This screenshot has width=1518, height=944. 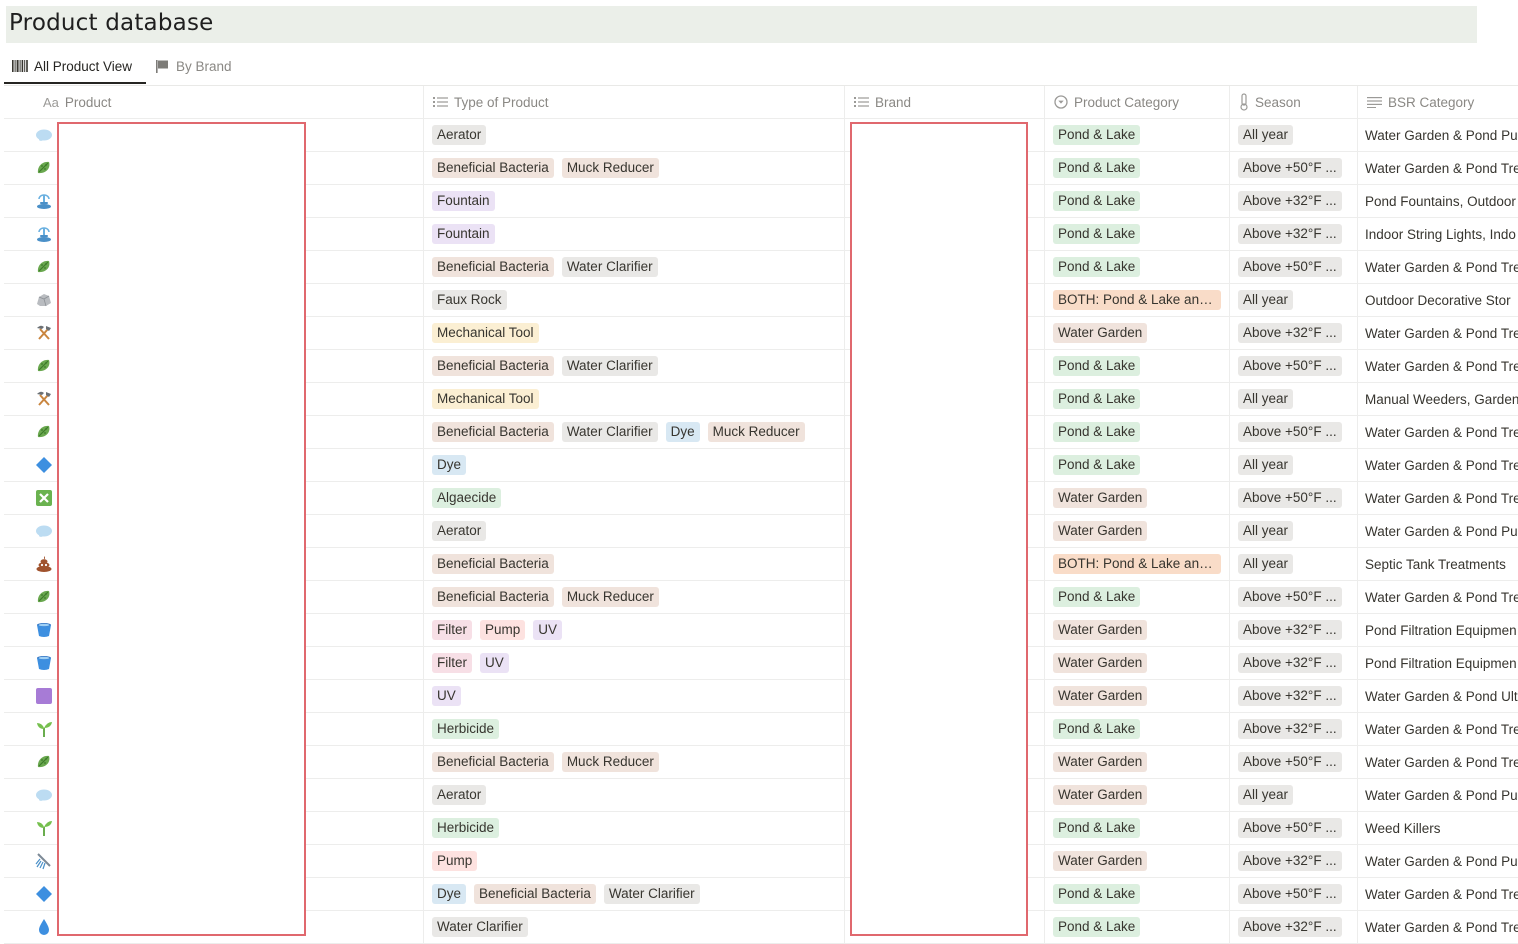 What do you see at coordinates (634, 102) in the screenshot?
I see `column-header-type-of-product: Type of Product` at bounding box center [634, 102].